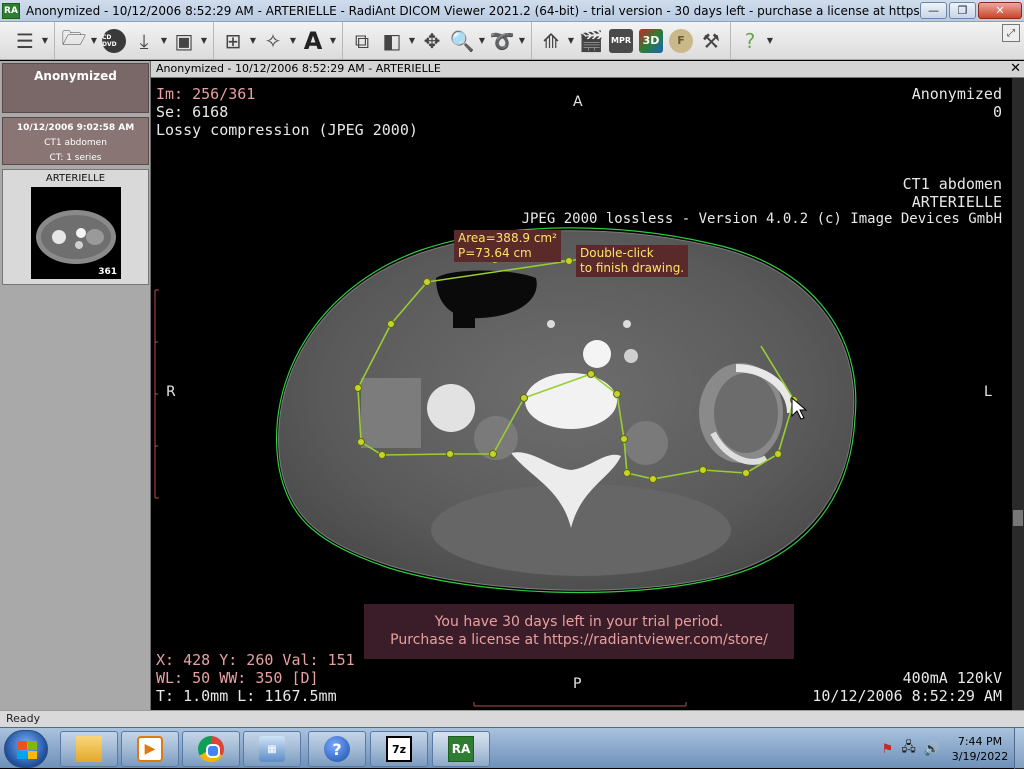 The height and width of the screenshot is (769, 1024). I want to click on taskbar-control-panel: ▦, so click(272, 749).